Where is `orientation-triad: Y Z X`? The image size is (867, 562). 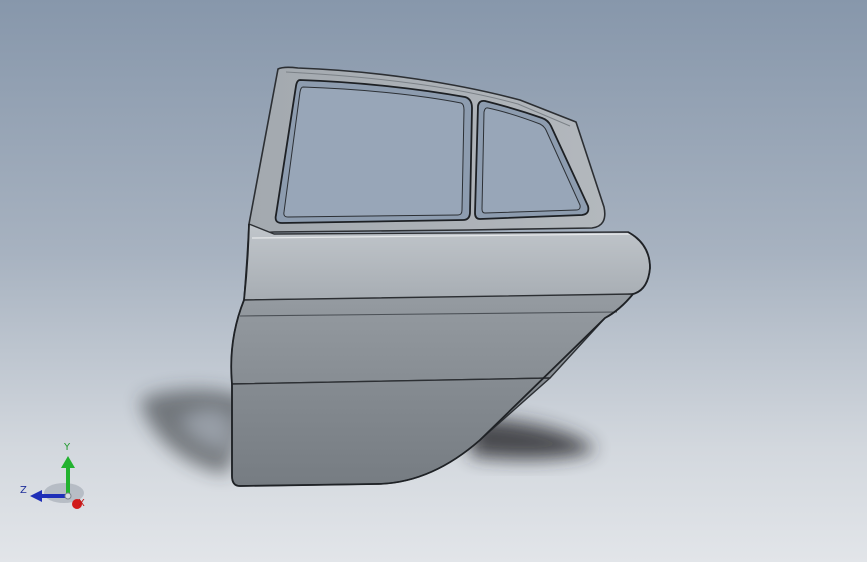 orientation-triad: Y Z X is located at coordinates (54, 478).